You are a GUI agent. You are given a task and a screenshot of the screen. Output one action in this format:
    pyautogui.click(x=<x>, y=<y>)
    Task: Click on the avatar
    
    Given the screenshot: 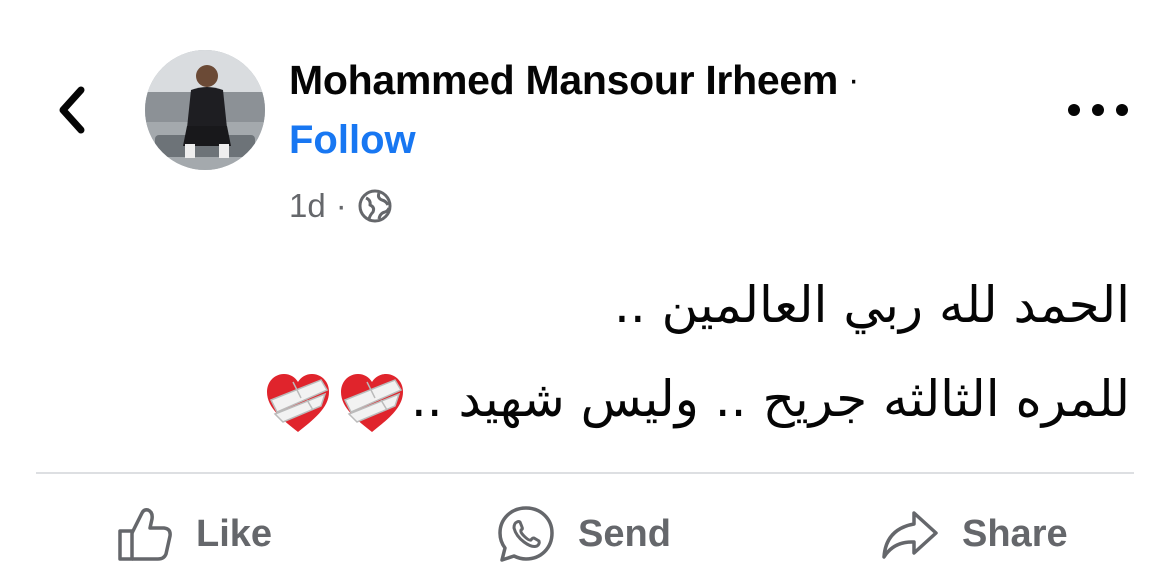 What is the action you would take?
    pyautogui.click(x=205, y=110)
    